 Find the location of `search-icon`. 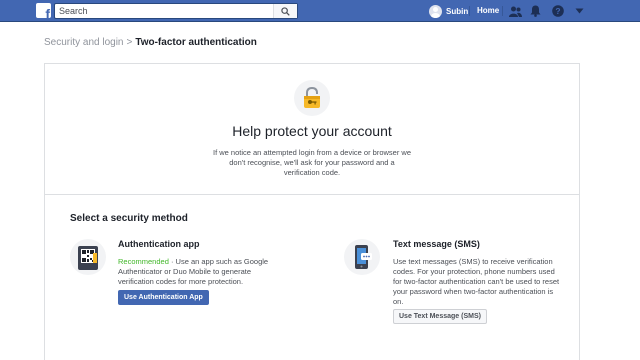

search-icon is located at coordinates (285, 11).